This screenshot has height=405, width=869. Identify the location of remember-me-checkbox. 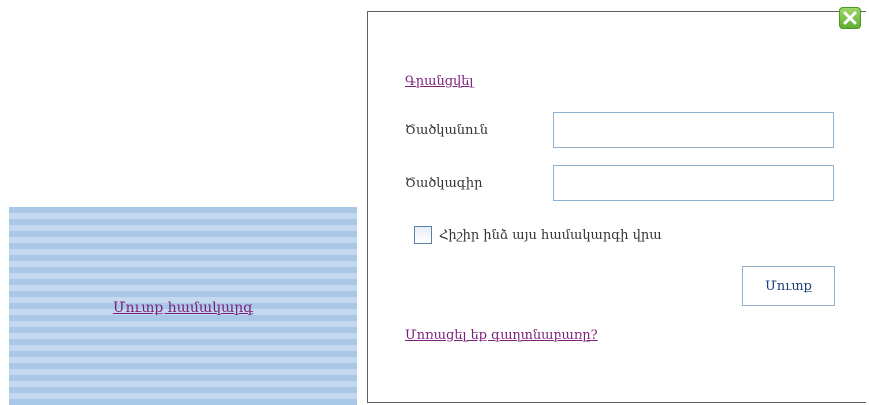
(423, 235).